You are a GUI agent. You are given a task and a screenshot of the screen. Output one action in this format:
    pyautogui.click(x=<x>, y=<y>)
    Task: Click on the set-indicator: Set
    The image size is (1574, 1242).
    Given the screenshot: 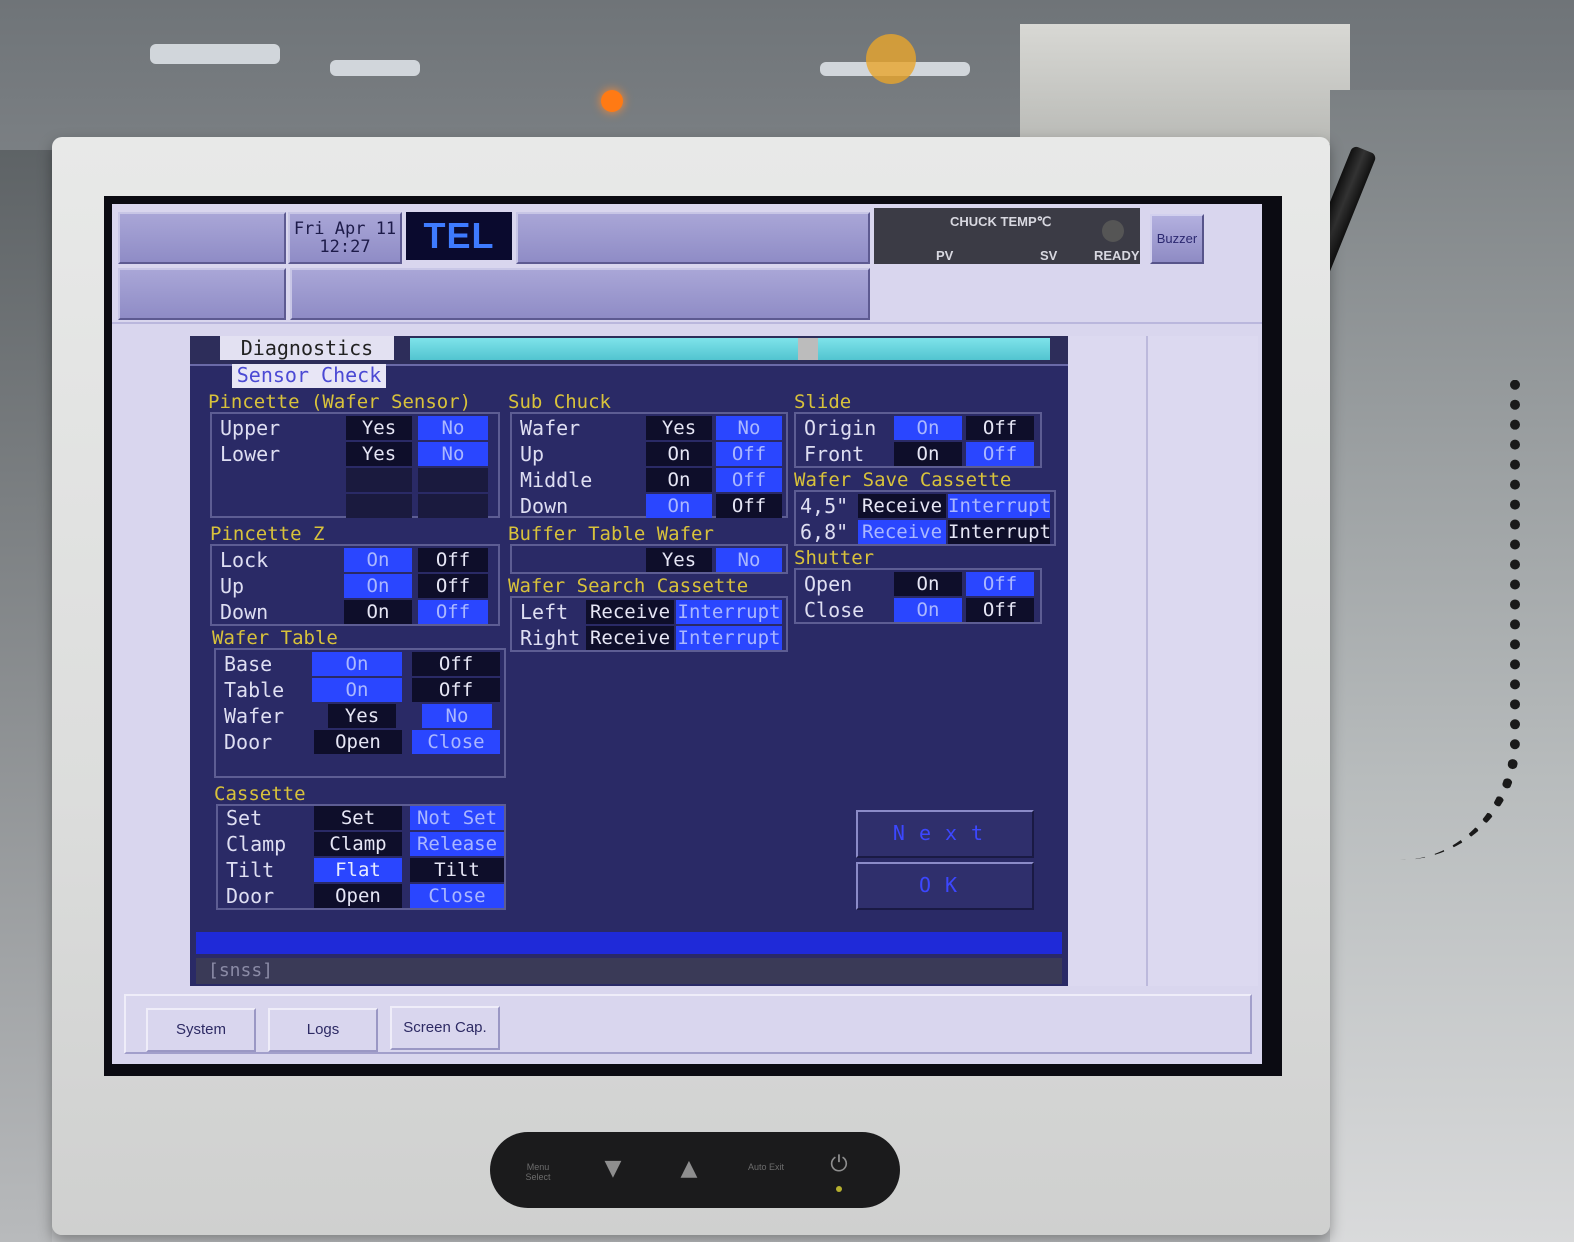 What is the action you would take?
    pyautogui.click(x=358, y=818)
    